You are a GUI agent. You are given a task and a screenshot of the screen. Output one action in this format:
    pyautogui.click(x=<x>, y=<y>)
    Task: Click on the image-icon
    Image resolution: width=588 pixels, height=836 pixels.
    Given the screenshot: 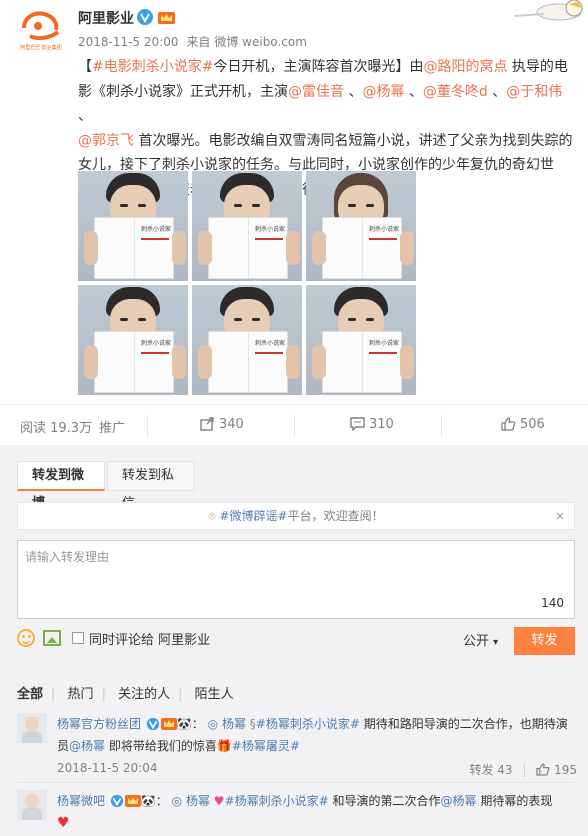 What is the action you would take?
    pyautogui.click(x=52, y=638)
    